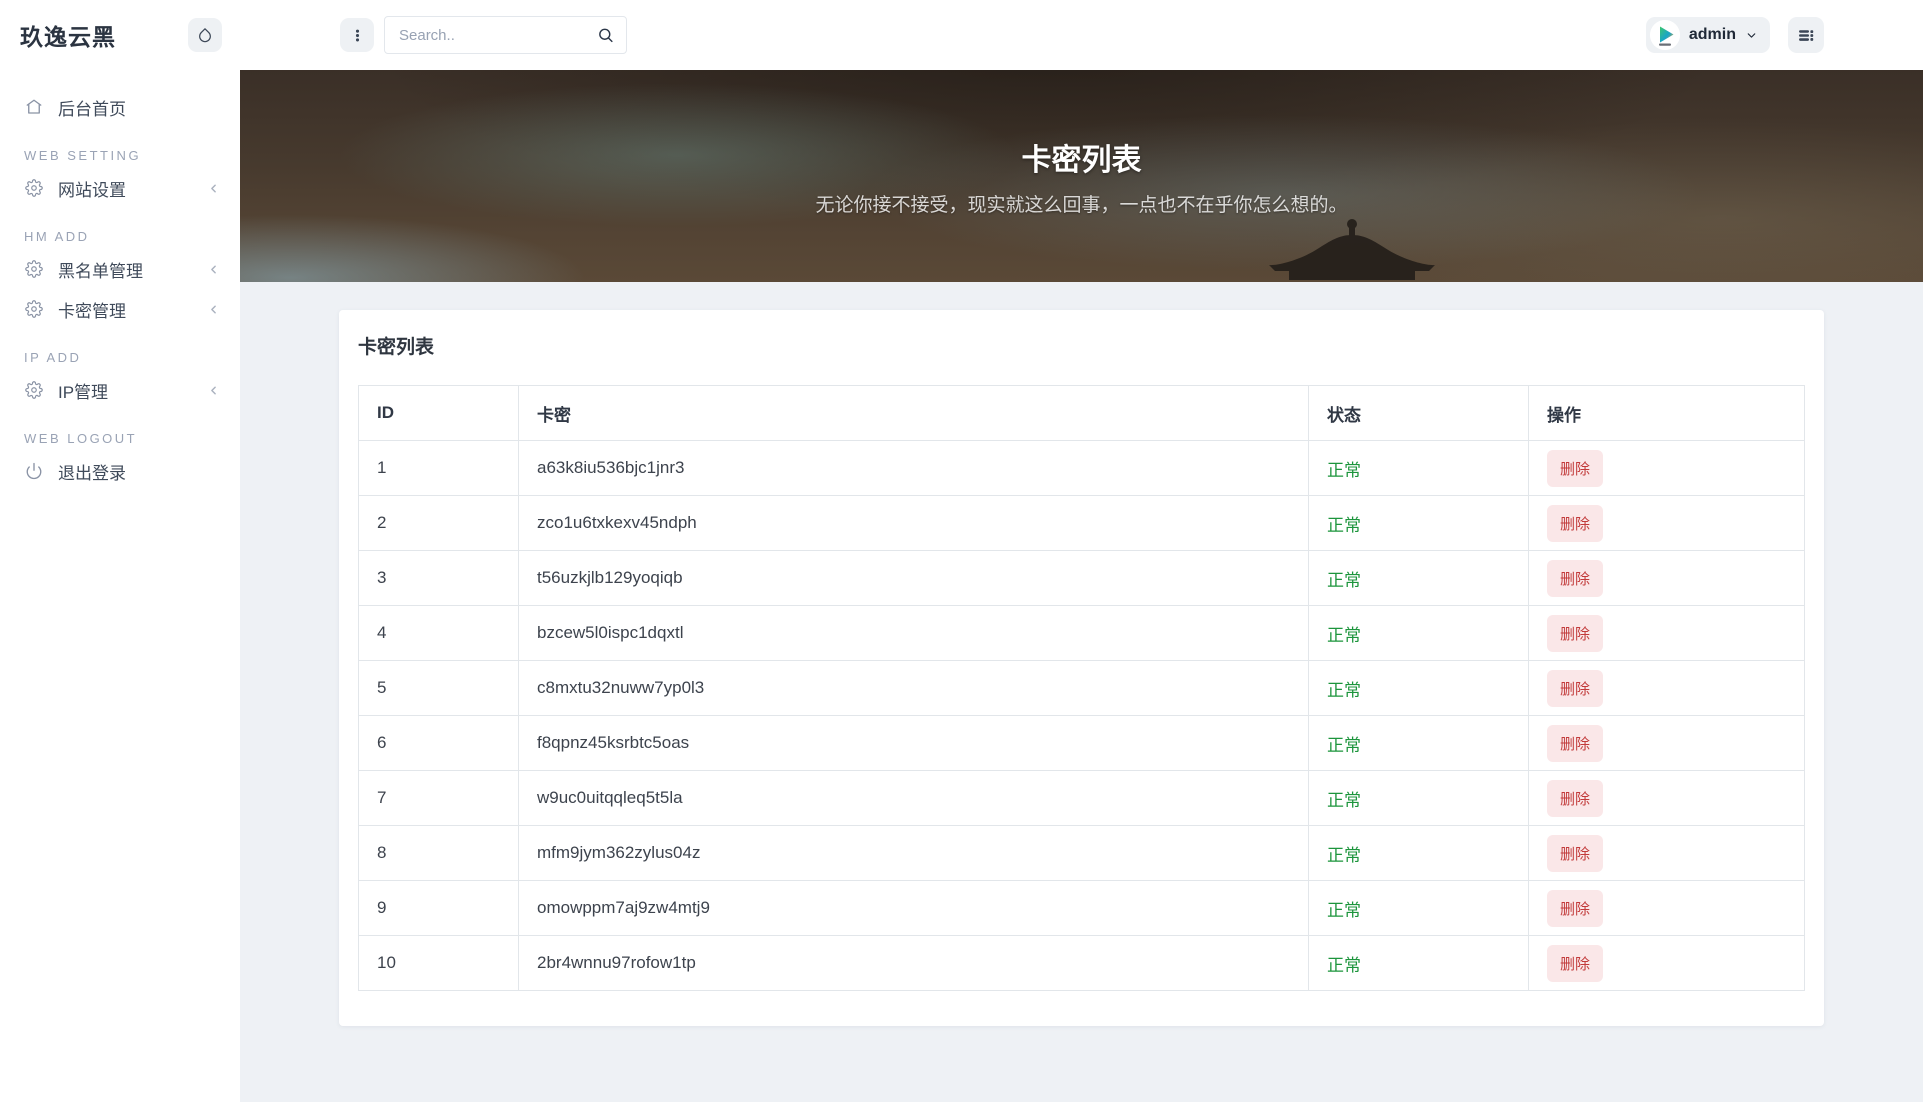 This screenshot has height=1102, width=1923. What do you see at coordinates (438, 468) in the screenshot?
I see `row-id-cell: 1` at bounding box center [438, 468].